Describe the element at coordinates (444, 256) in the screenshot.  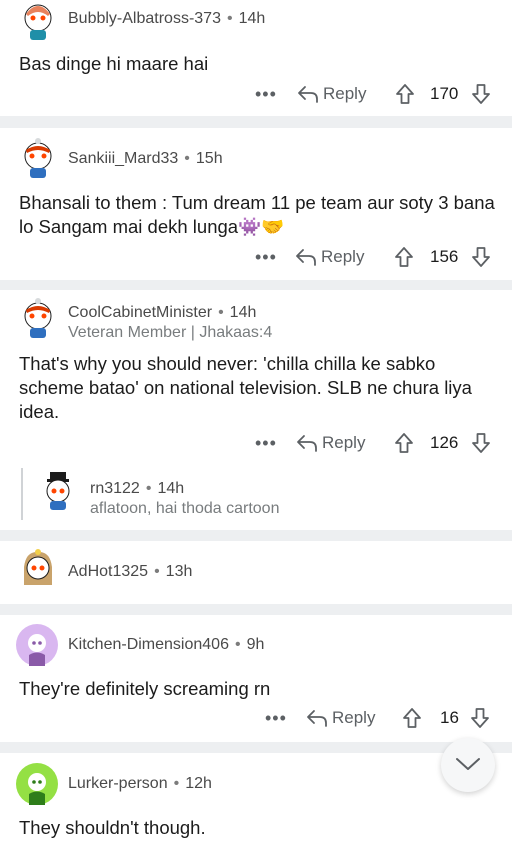
I see `vote-score: 156` at that location.